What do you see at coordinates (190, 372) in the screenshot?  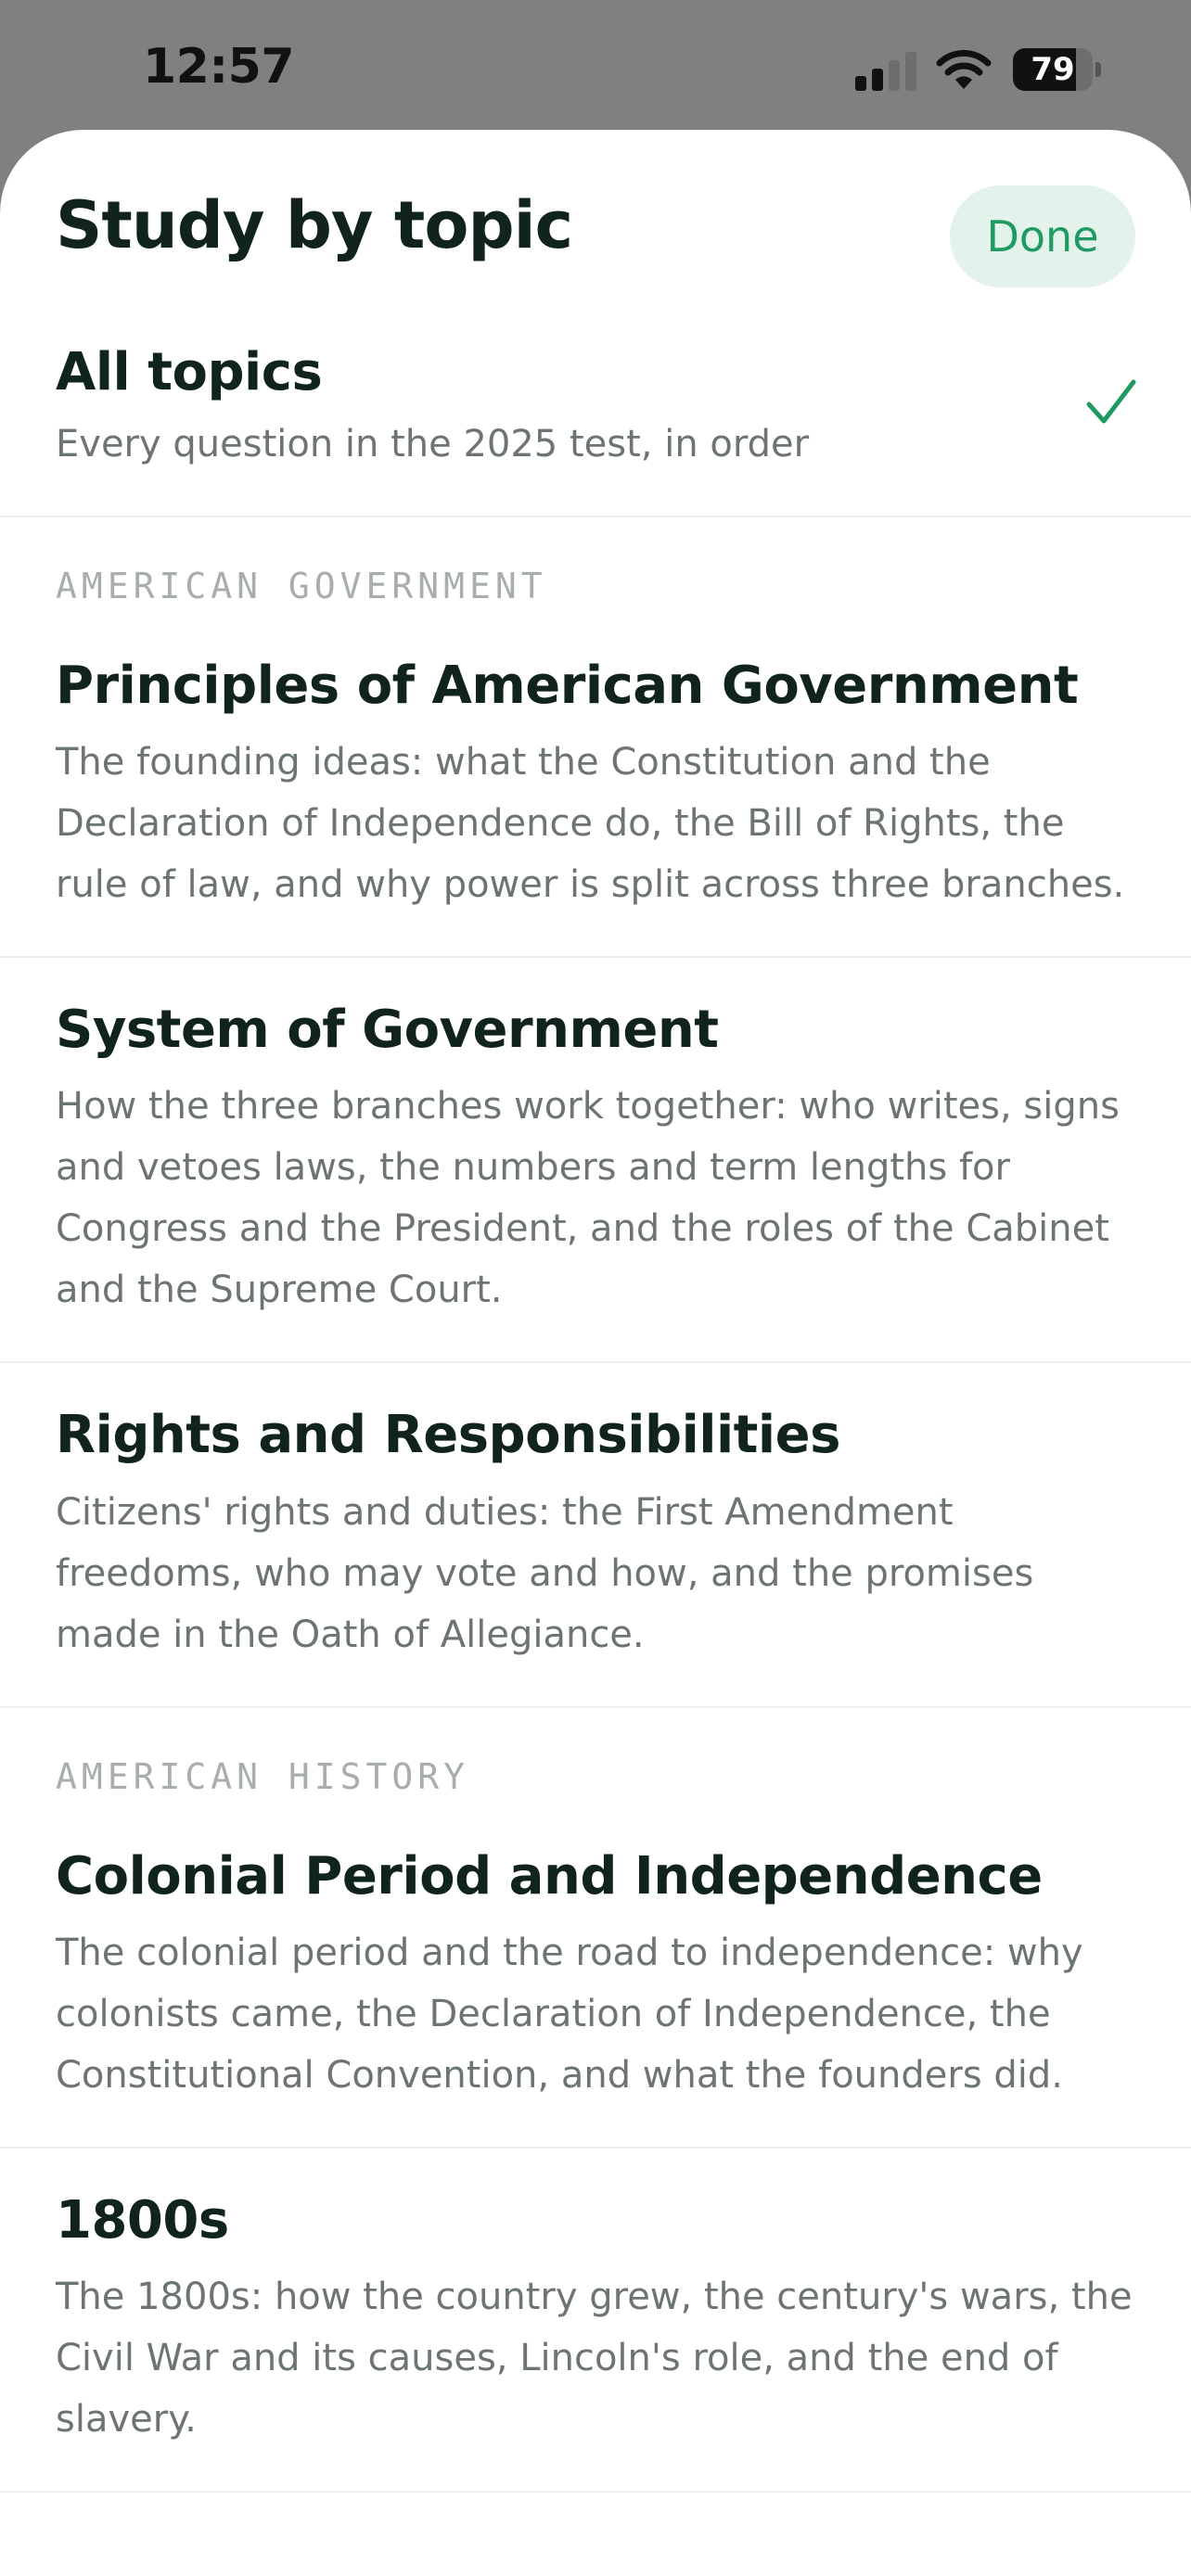 I see `all-topics-title: All topics` at bounding box center [190, 372].